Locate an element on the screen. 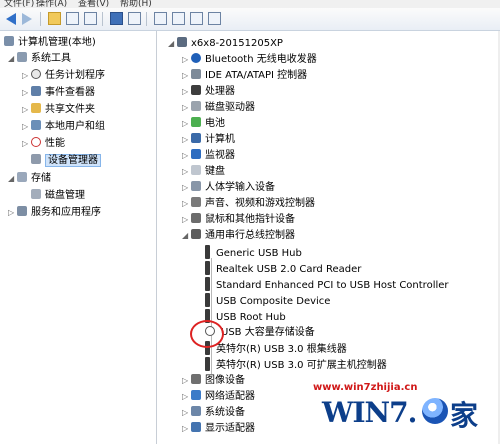  device-category: ▷ 系统设备 is located at coordinates (213, 413).